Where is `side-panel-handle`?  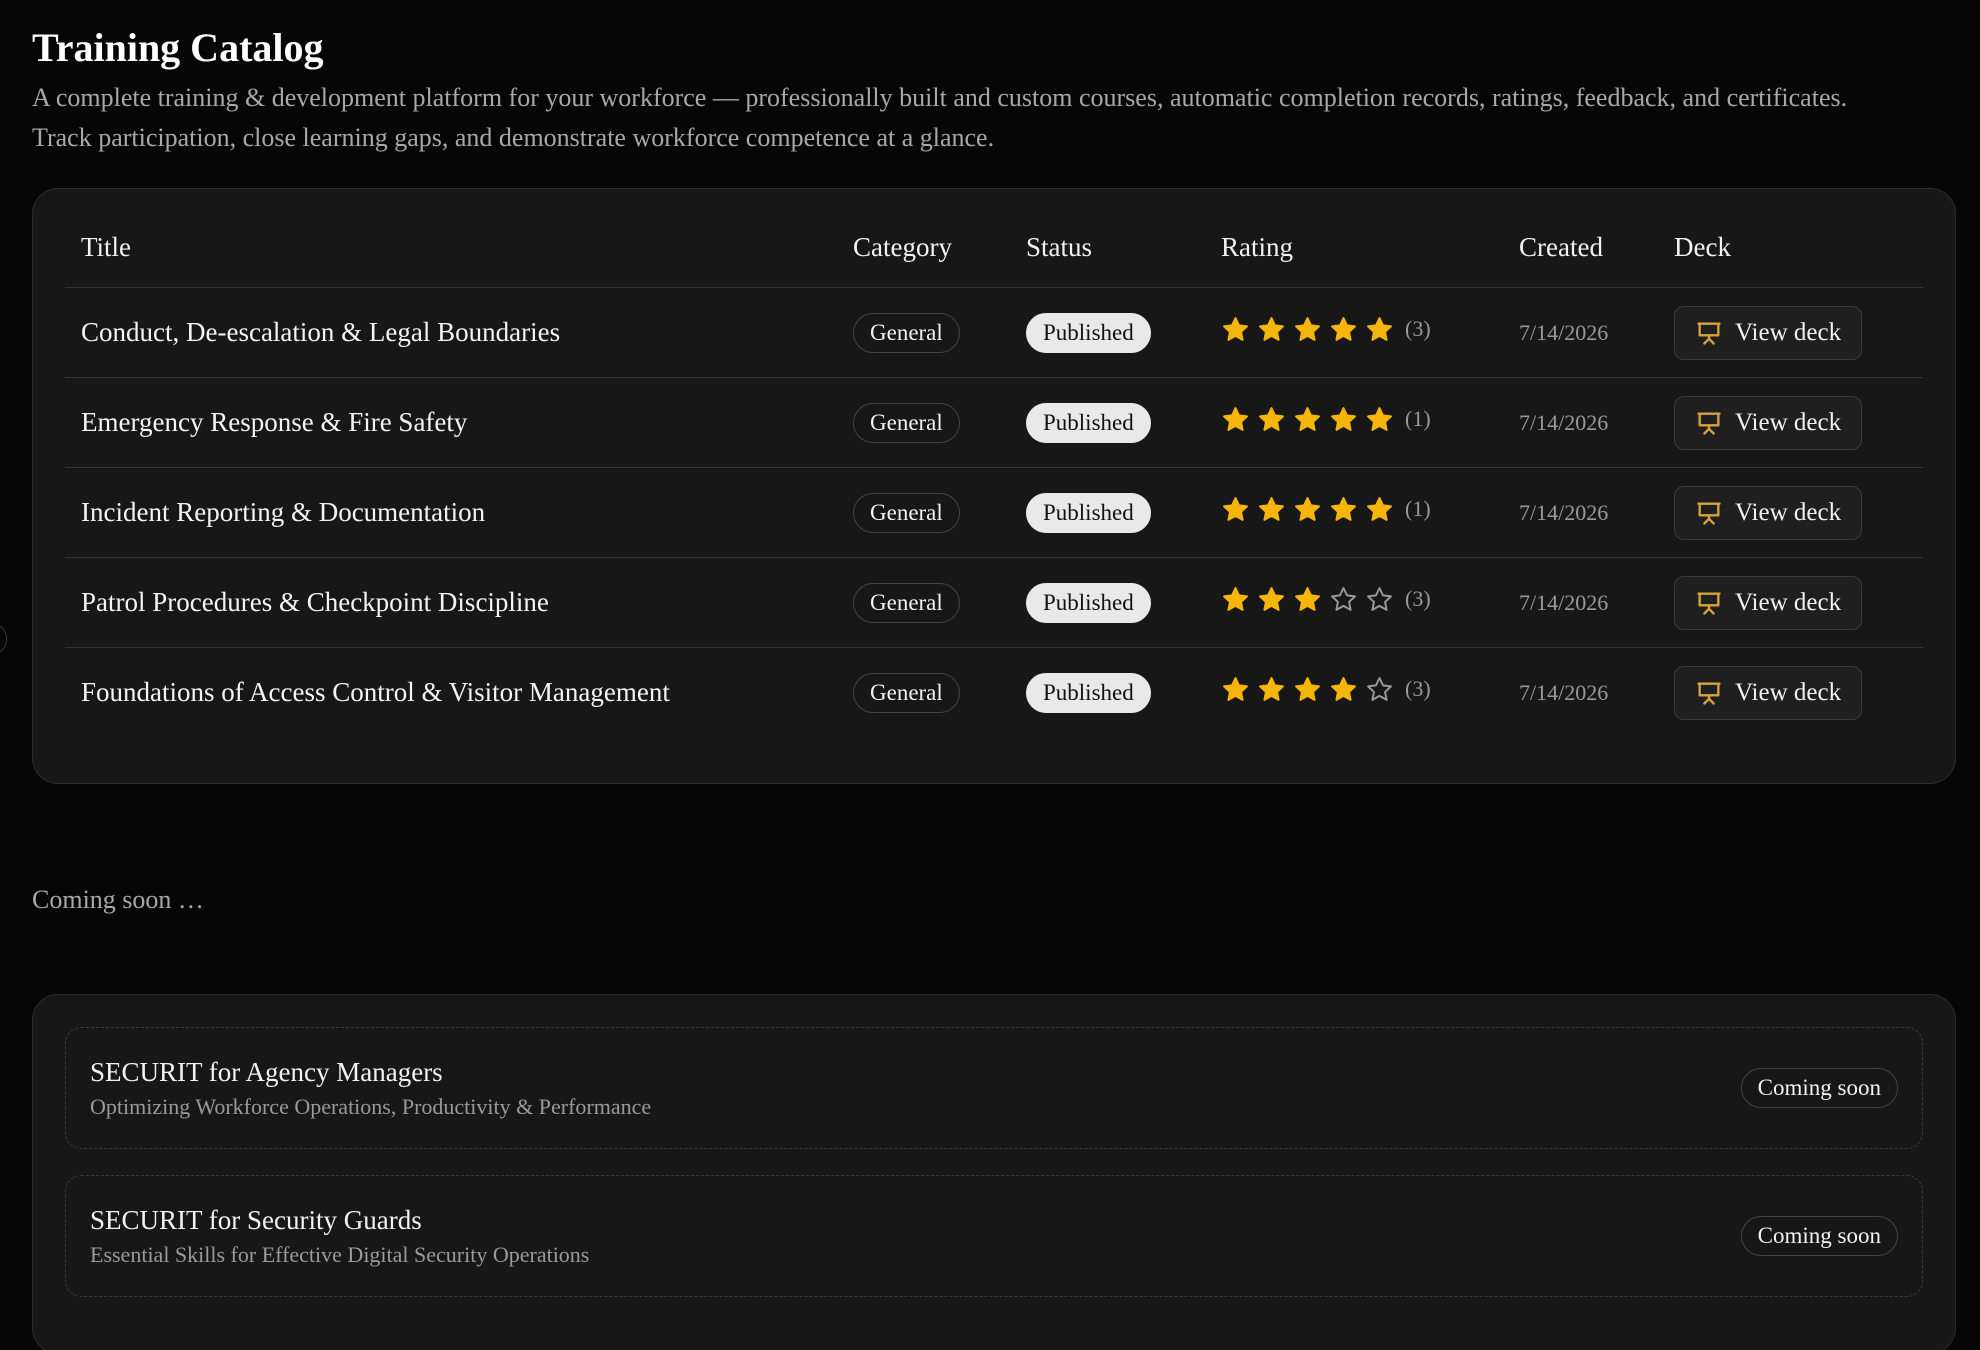
side-panel-handle is located at coordinates (3, 639).